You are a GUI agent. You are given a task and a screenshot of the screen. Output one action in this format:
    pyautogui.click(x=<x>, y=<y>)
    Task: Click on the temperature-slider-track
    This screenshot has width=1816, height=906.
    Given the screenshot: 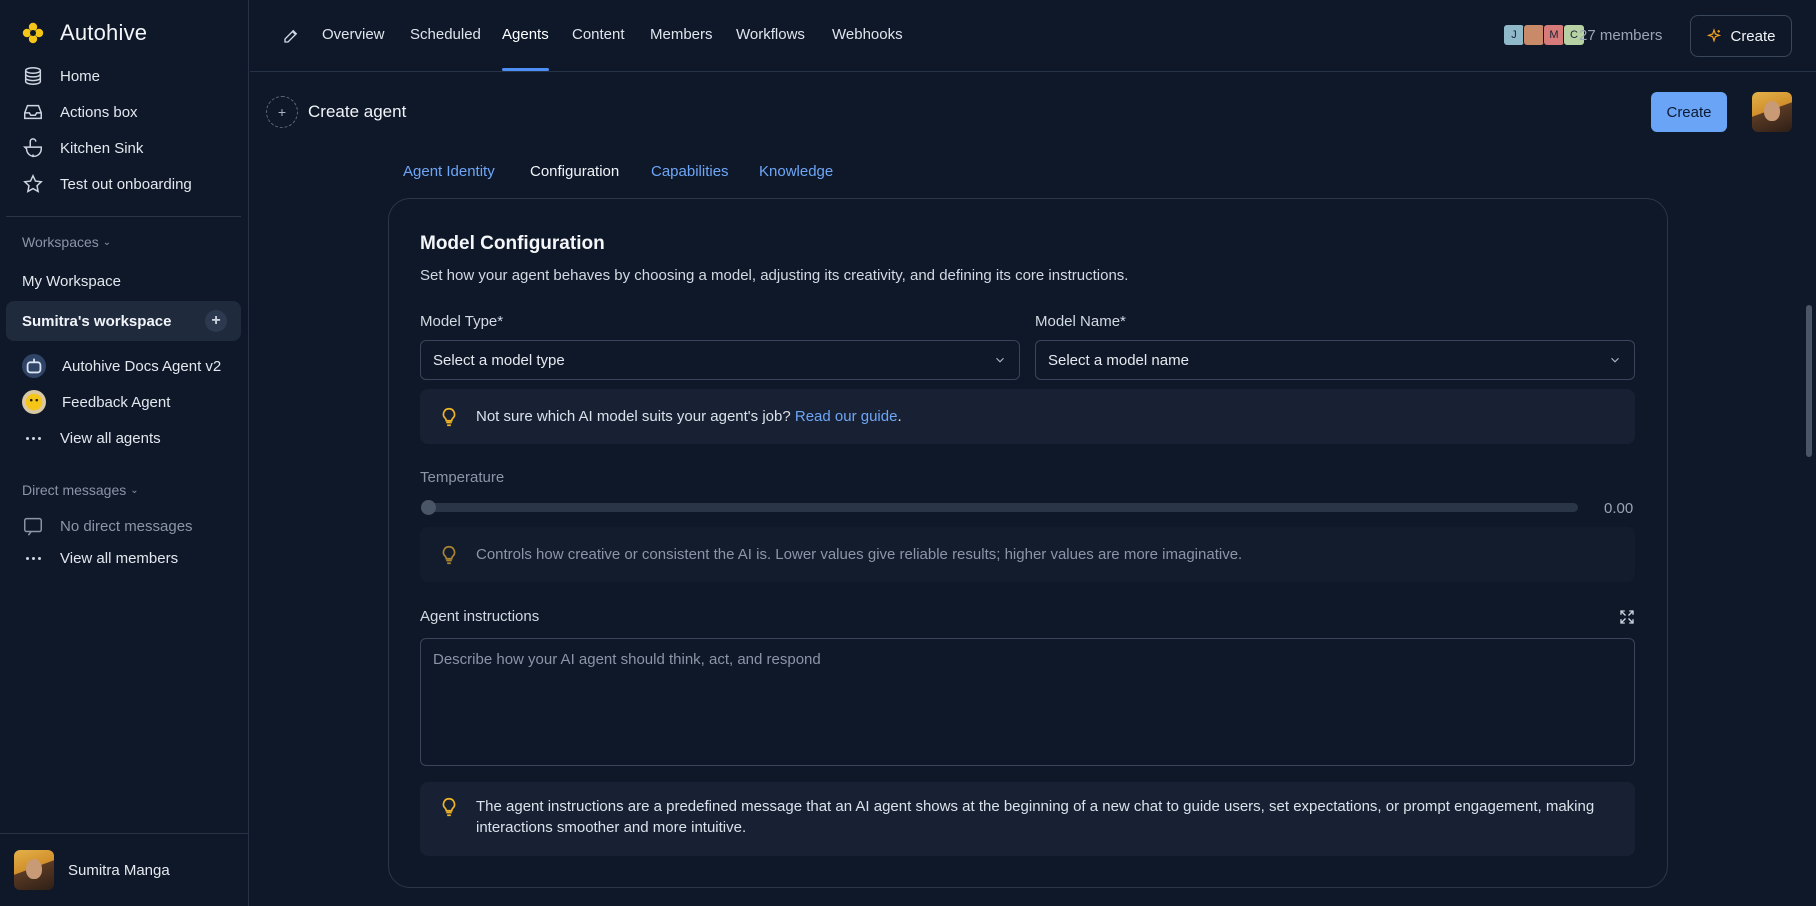 What is the action you would take?
    pyautogui.click(x=1000, y=507)
    